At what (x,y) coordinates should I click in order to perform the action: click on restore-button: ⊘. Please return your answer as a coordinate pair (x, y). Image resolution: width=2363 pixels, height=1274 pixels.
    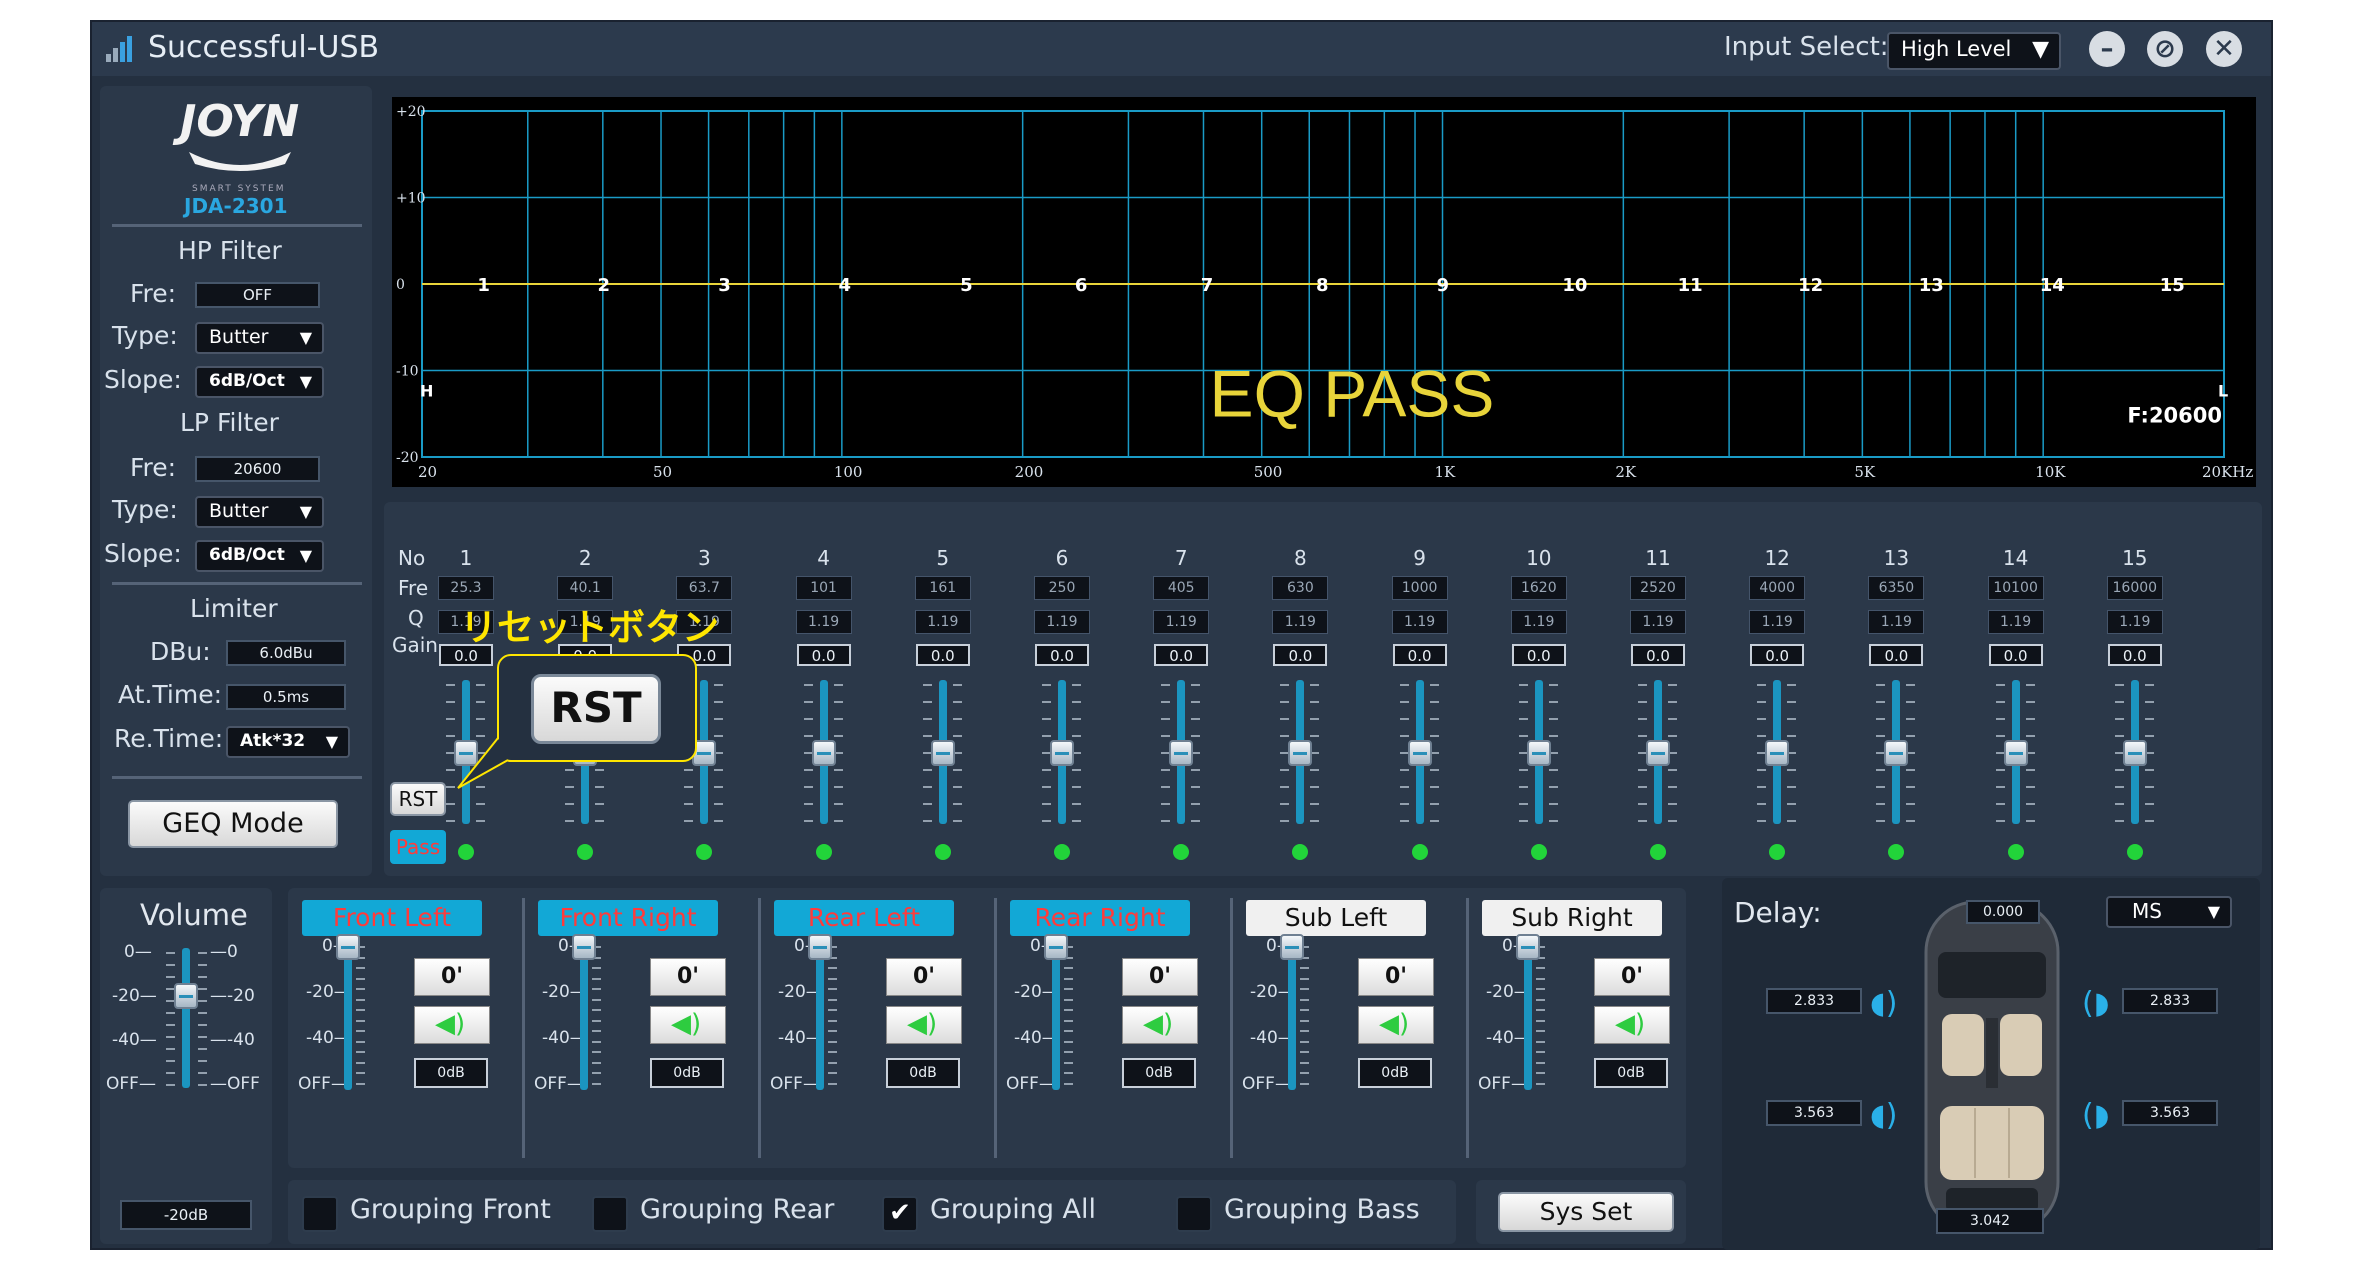
    Looking at the image, I should click on (2165, 49).